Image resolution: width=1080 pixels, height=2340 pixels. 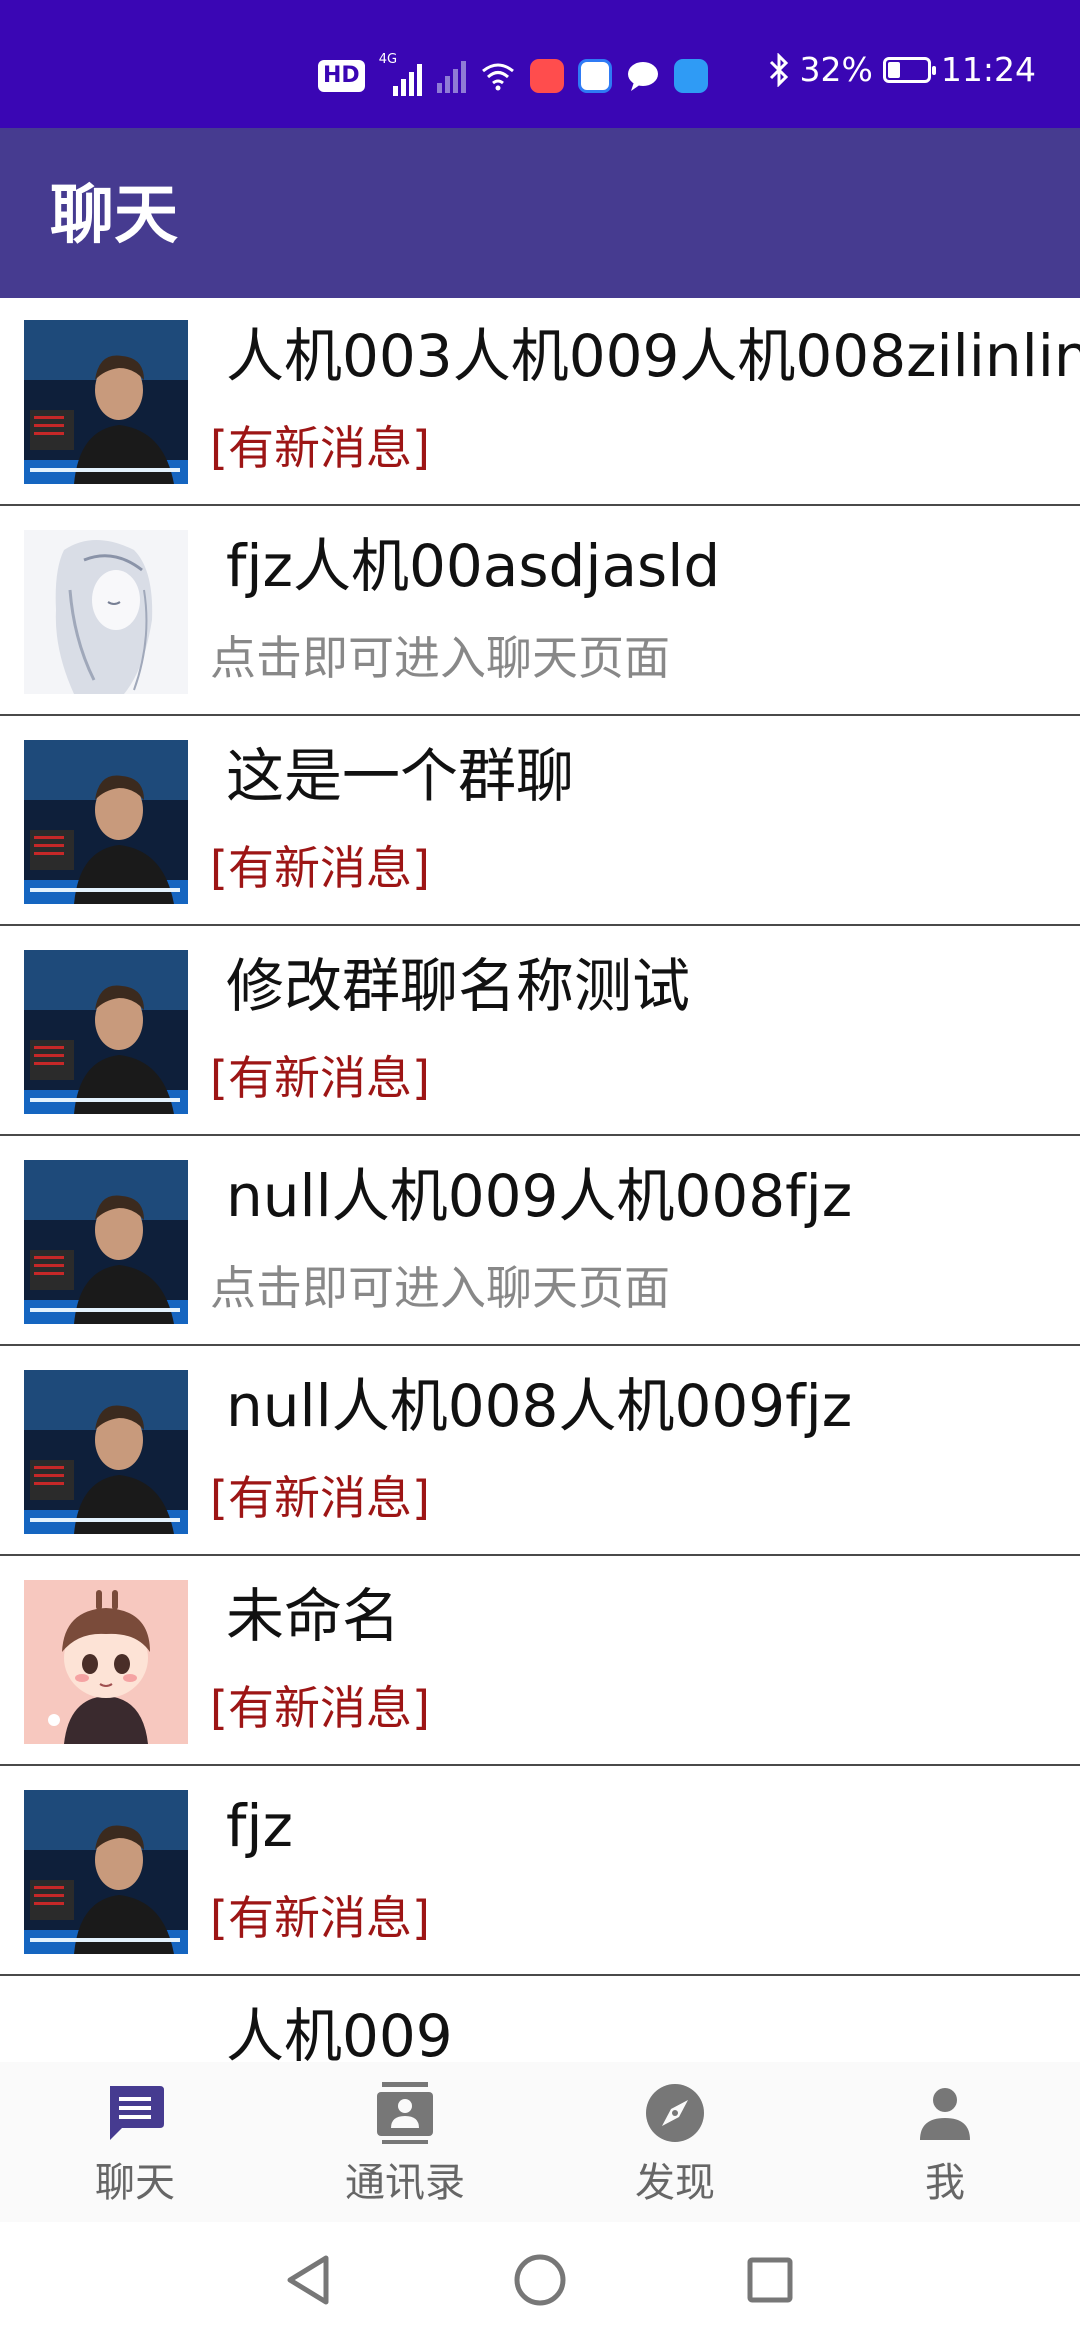 What do you see at coordinates (539, 1406) in the screenshot?
I see `chat-name: null人机008人机009fjz` at bounding box center [539, 1406].